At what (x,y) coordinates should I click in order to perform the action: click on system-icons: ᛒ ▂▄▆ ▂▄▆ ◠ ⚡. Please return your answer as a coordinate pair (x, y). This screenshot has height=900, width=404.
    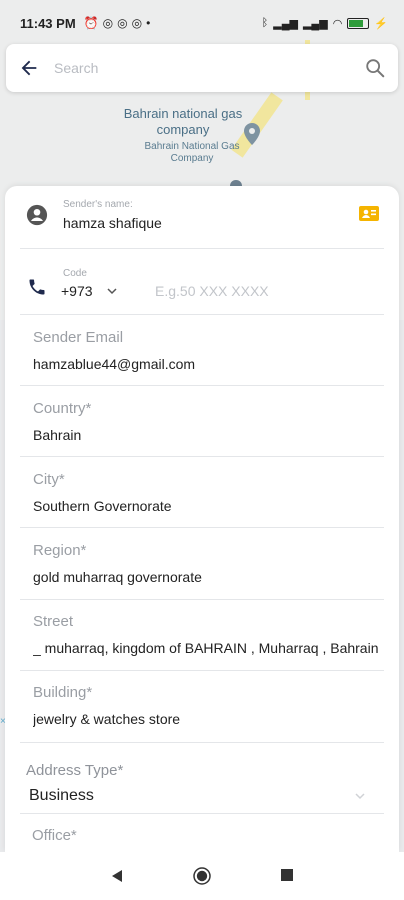
    Looking at the image, I should click on (325, 23).